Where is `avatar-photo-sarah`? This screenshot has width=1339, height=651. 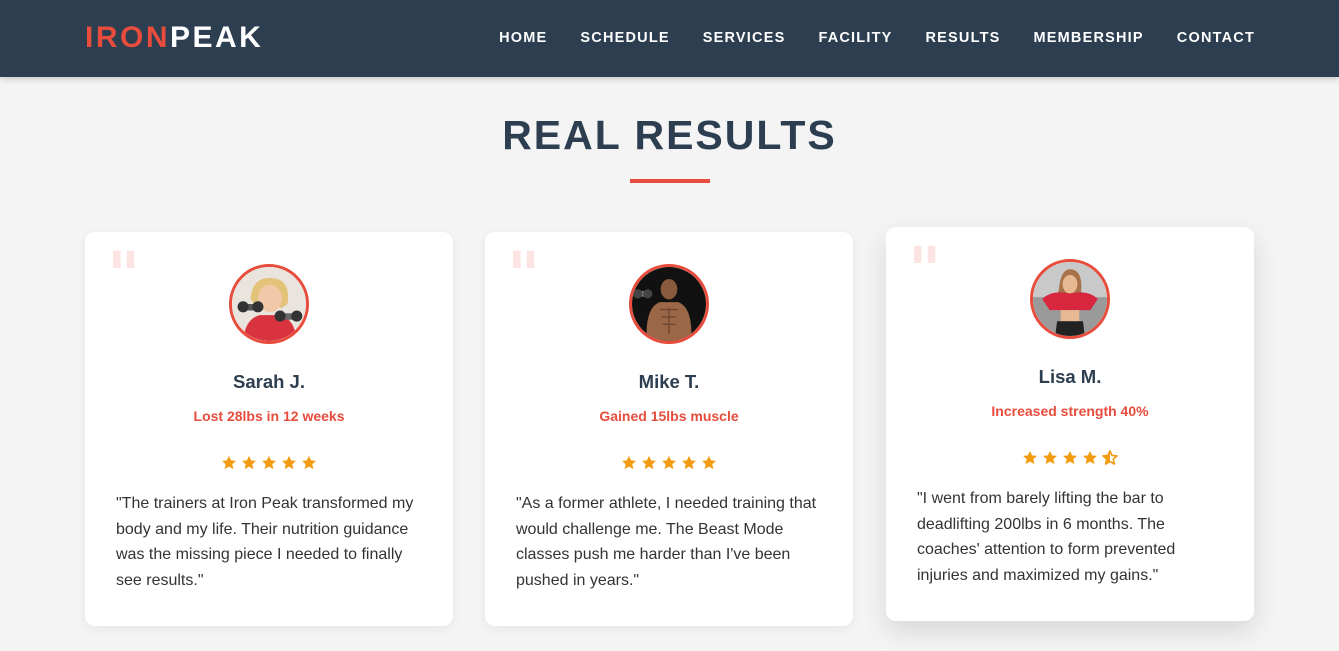
avatar-photo-sarah is located at coordinates (269, 304).